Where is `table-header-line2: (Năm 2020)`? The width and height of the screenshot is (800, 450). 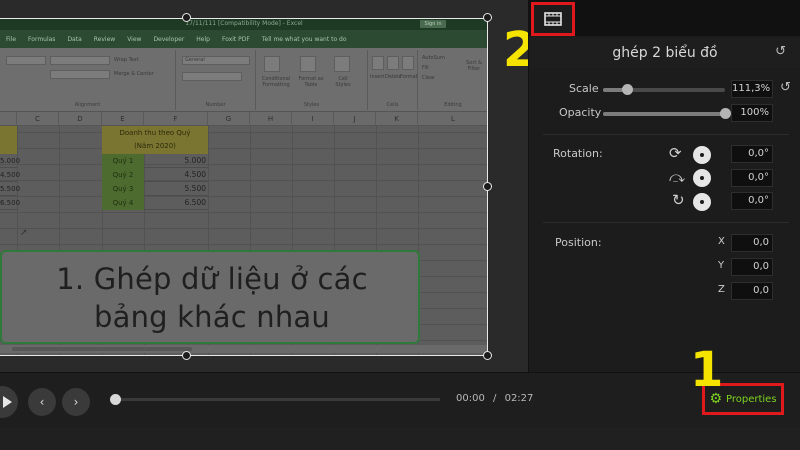
table-header-line2: (Năm 2020) is located at coordinates (155, 146).